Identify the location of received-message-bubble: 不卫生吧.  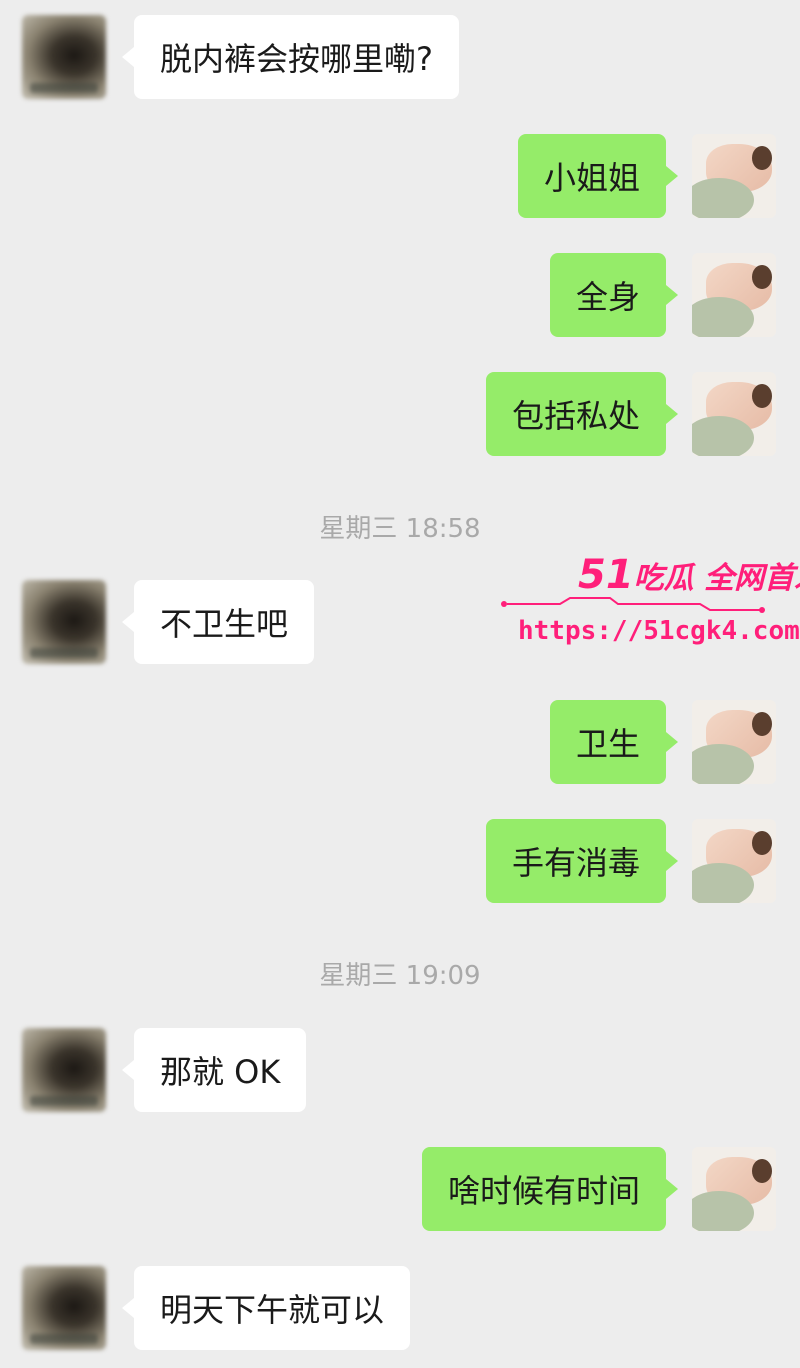
(224, 622).